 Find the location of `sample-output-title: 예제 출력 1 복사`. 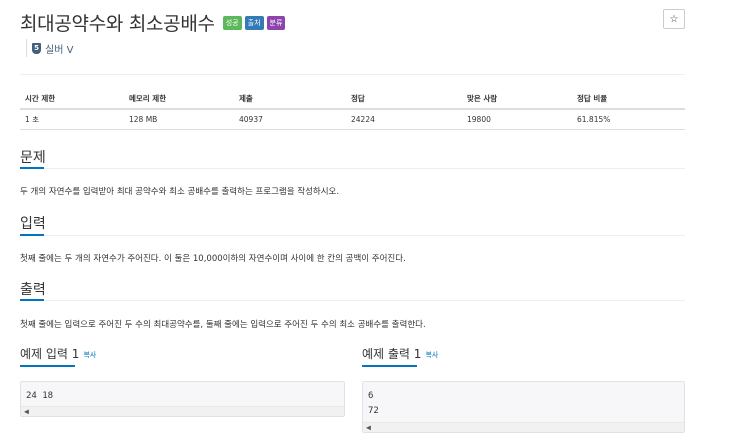

sample-output-title: 예제 출력 1 복사 is located at coordinates (400, 353).